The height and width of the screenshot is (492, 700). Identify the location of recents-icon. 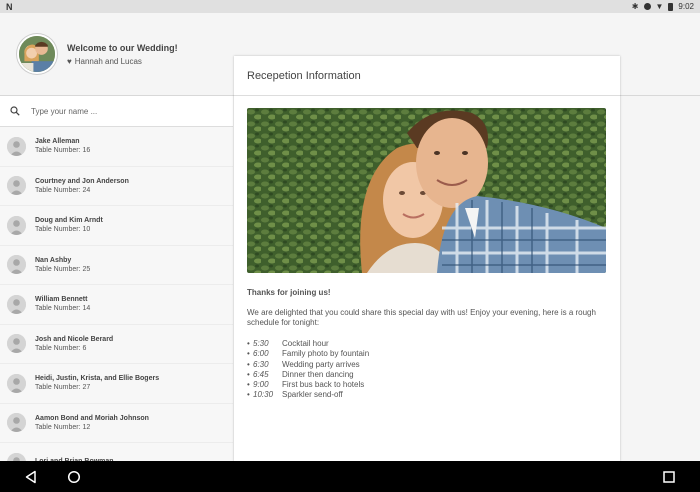
(669, 477).